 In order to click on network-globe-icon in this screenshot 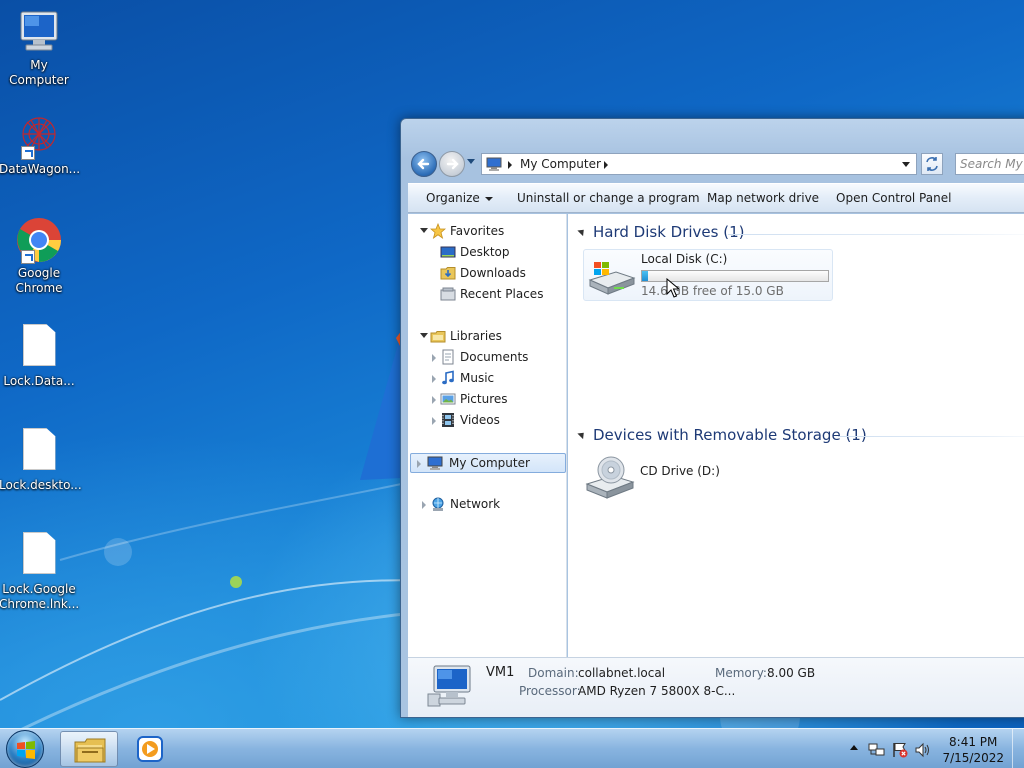, I will do `click(438, 504)`.